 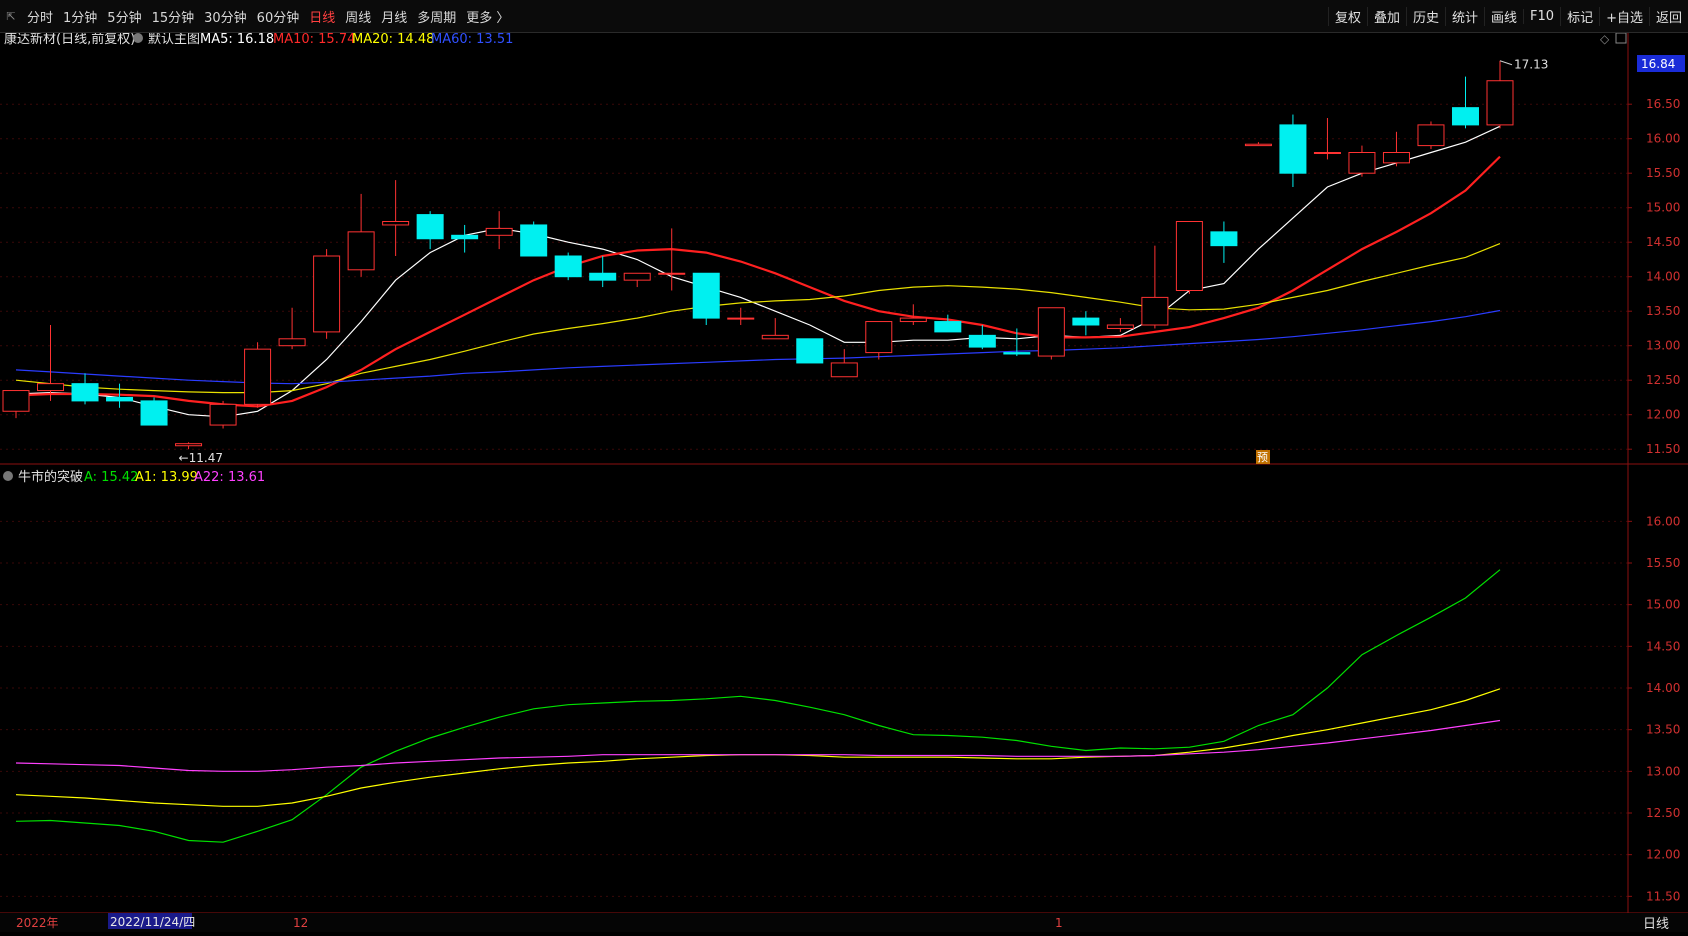 I want to click on forecast-marker-text: 预, so click(x=1262, y=457).